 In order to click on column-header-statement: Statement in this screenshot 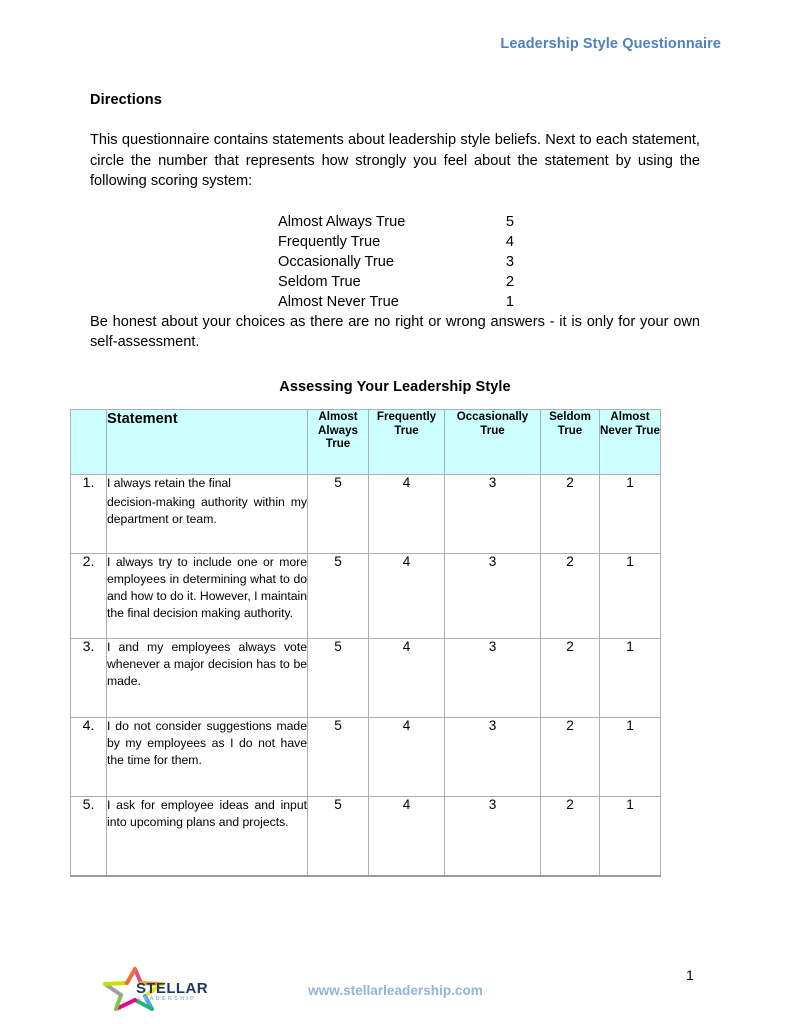, I will do `click(207, 442)`.